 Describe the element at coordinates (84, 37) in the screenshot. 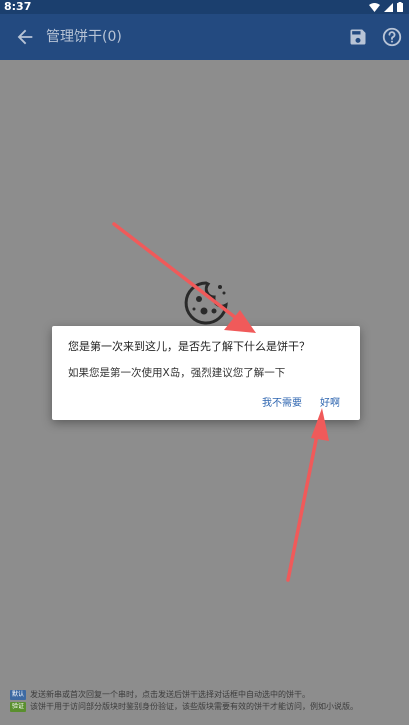

I see `page-title: 管理饼干(0)` at that location.